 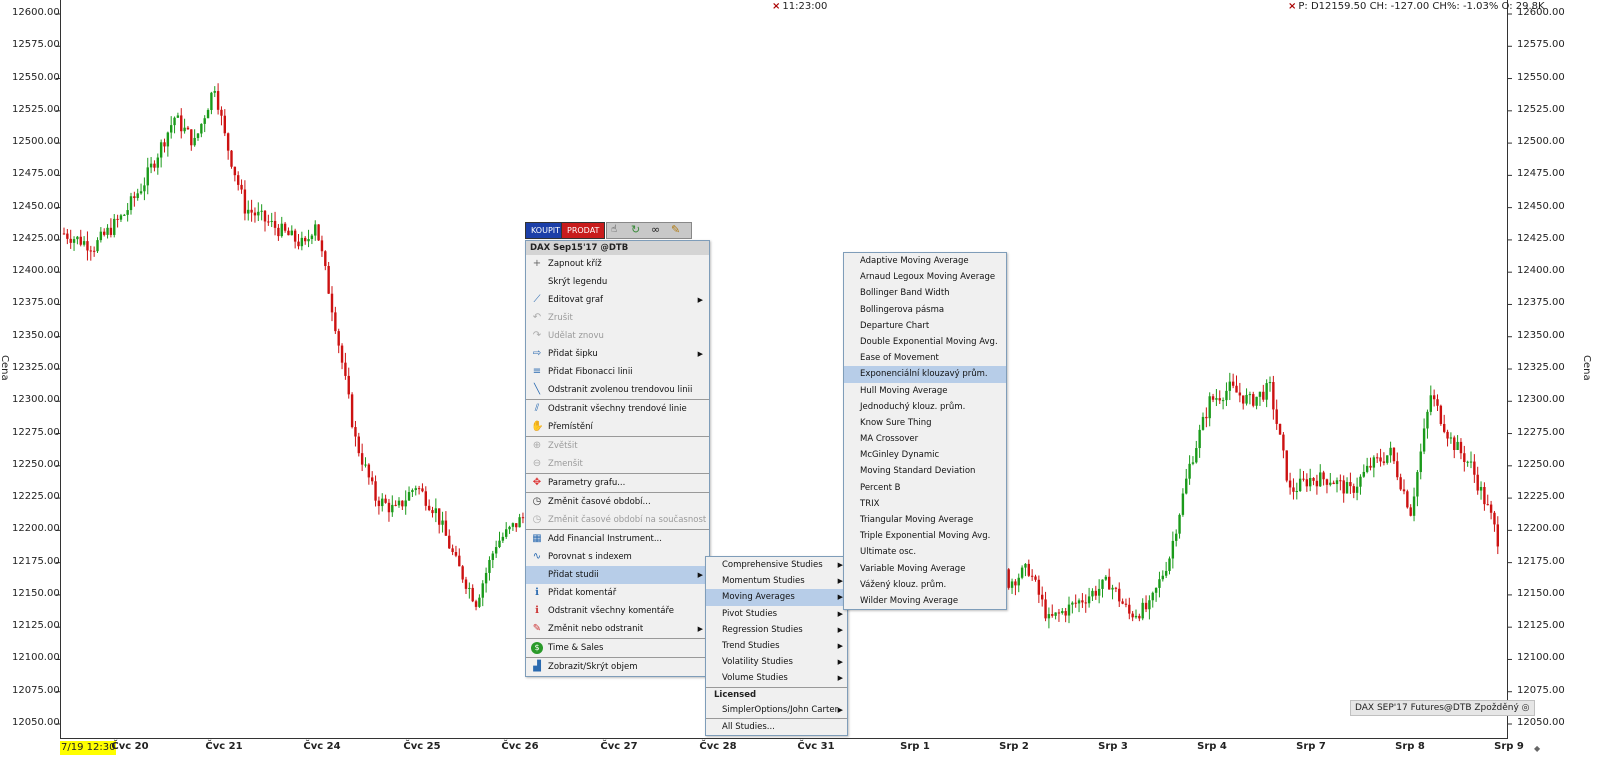 What do you see at coordinates (776, 597) in the screenshot?
I see `studies-menu-item: Moving Averages ▶` at bounding box center [776, 597].